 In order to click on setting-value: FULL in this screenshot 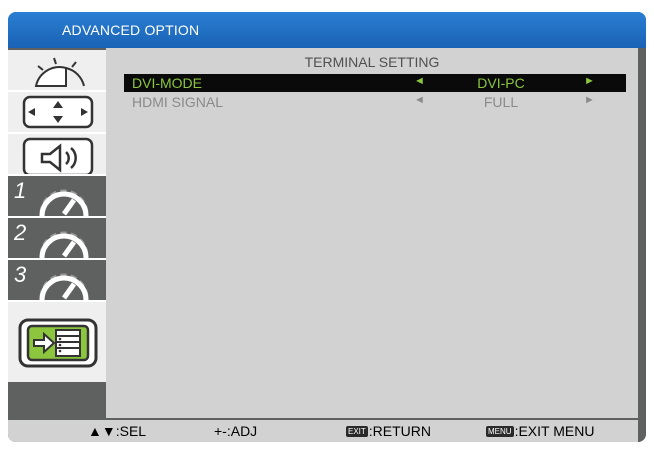, I will do `click(501, 102)`.